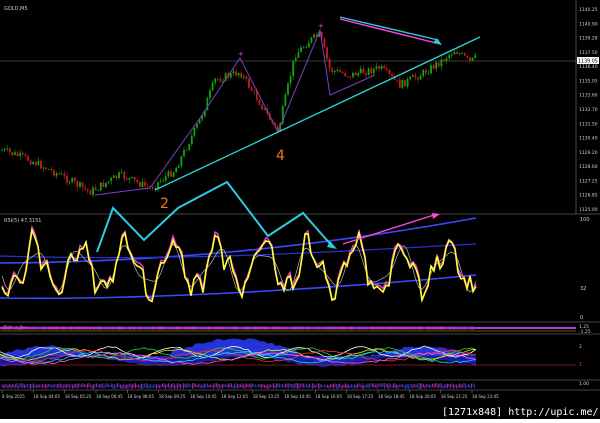  What do you see at coordinates (588, 96) in the screenshot?
I see `price-tick-label: 1133.60` at bounding box center [588, 96].